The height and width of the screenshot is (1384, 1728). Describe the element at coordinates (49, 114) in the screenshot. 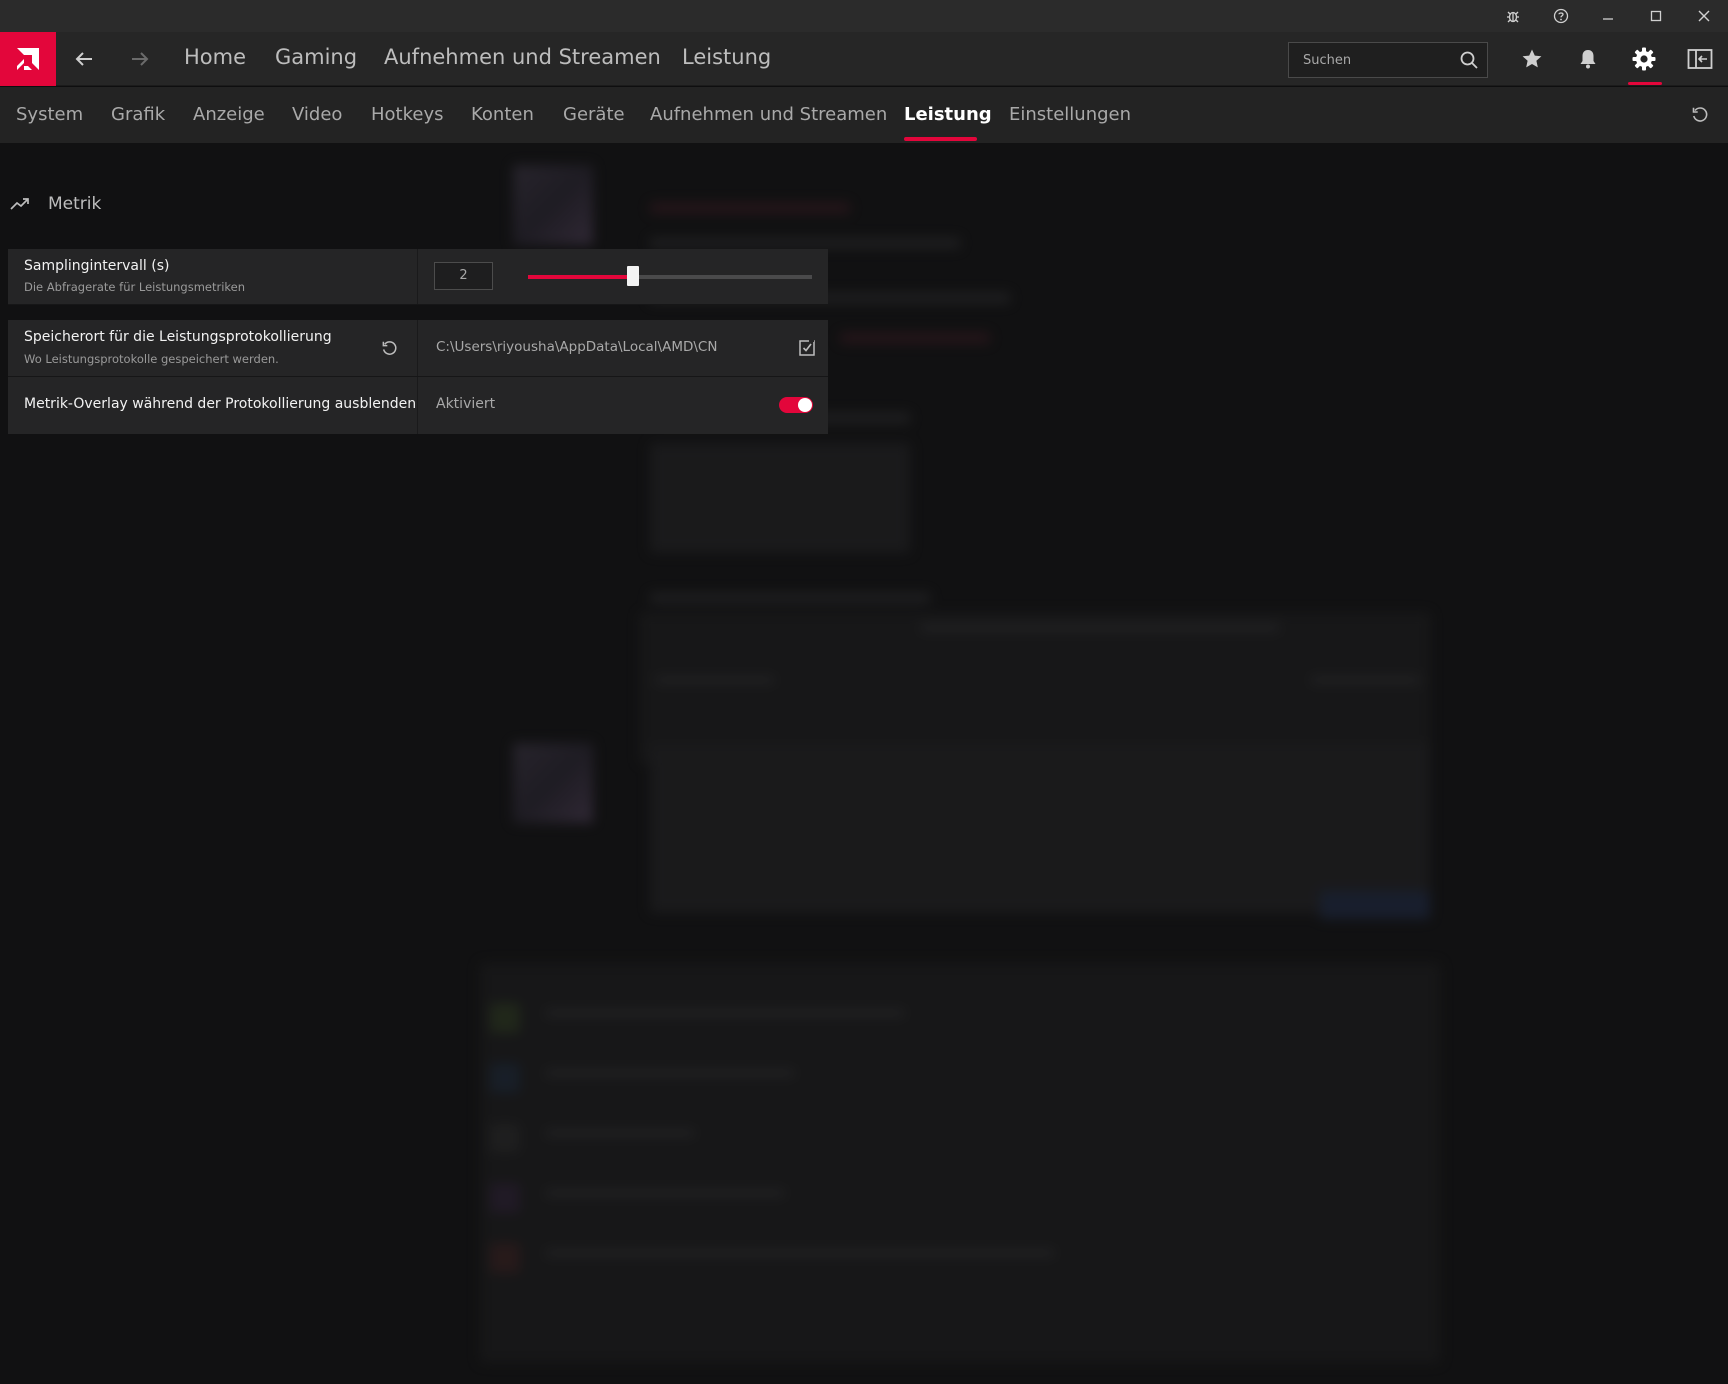

I see `tab-system: System` at that location.